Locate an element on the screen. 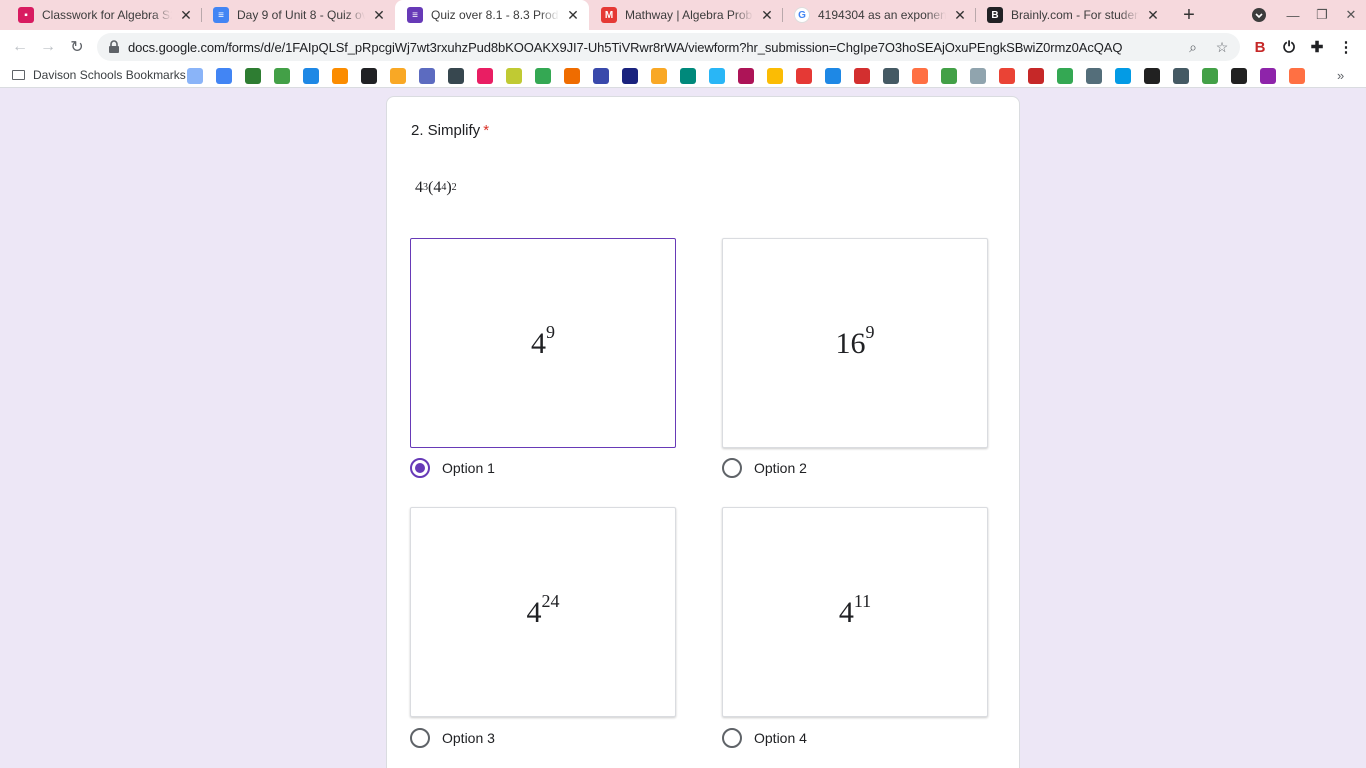  building-icon is located at coordinates (746, 76).